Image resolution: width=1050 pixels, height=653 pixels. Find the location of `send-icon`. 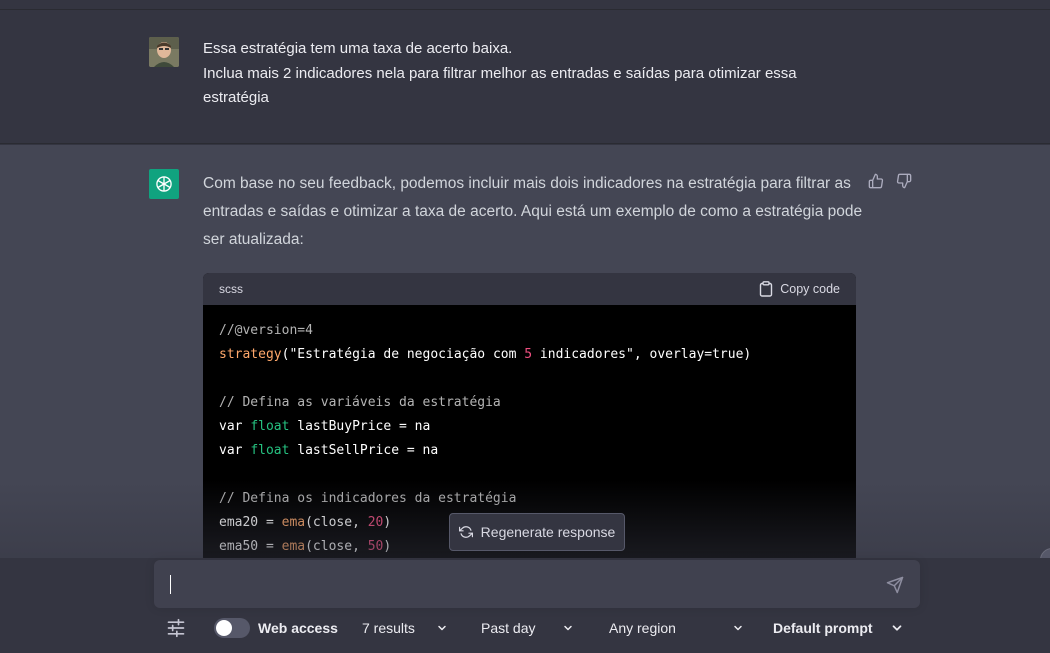

send-icon is located at coordinates (895, 585).